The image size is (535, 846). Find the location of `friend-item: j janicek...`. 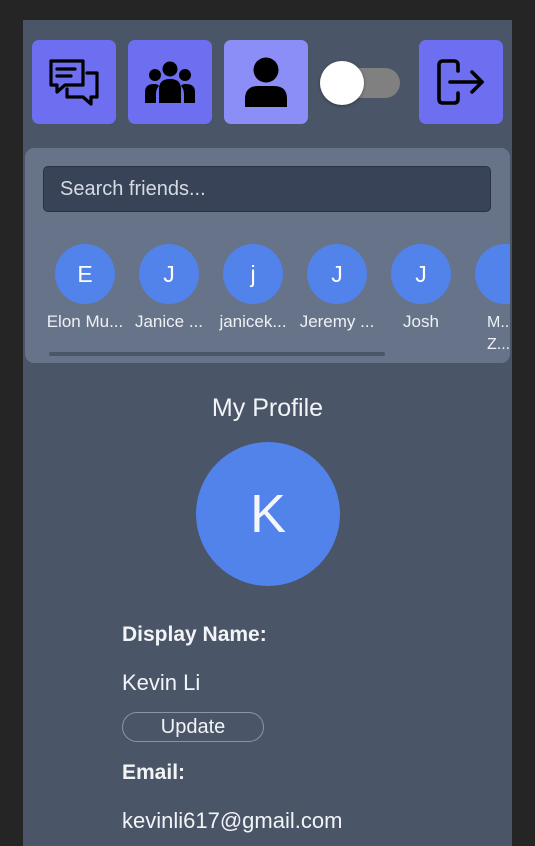

friend-item: j janicek... is located at coordinates (253, 288).